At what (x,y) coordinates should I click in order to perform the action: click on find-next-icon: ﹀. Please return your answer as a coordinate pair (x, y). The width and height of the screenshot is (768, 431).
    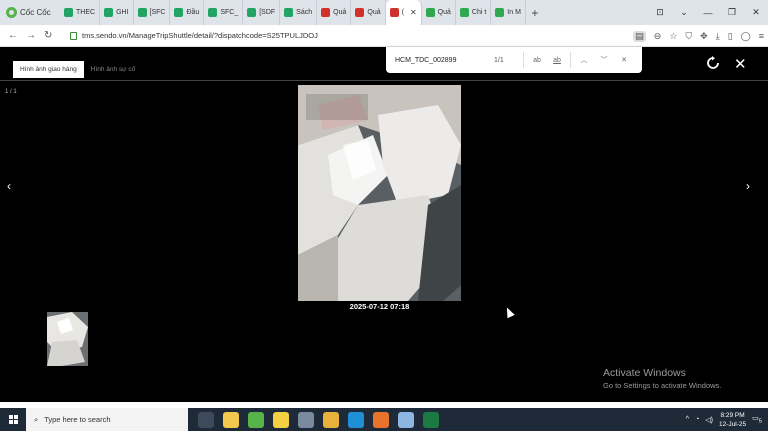
    Looking at the image, I should click on (604, 60).